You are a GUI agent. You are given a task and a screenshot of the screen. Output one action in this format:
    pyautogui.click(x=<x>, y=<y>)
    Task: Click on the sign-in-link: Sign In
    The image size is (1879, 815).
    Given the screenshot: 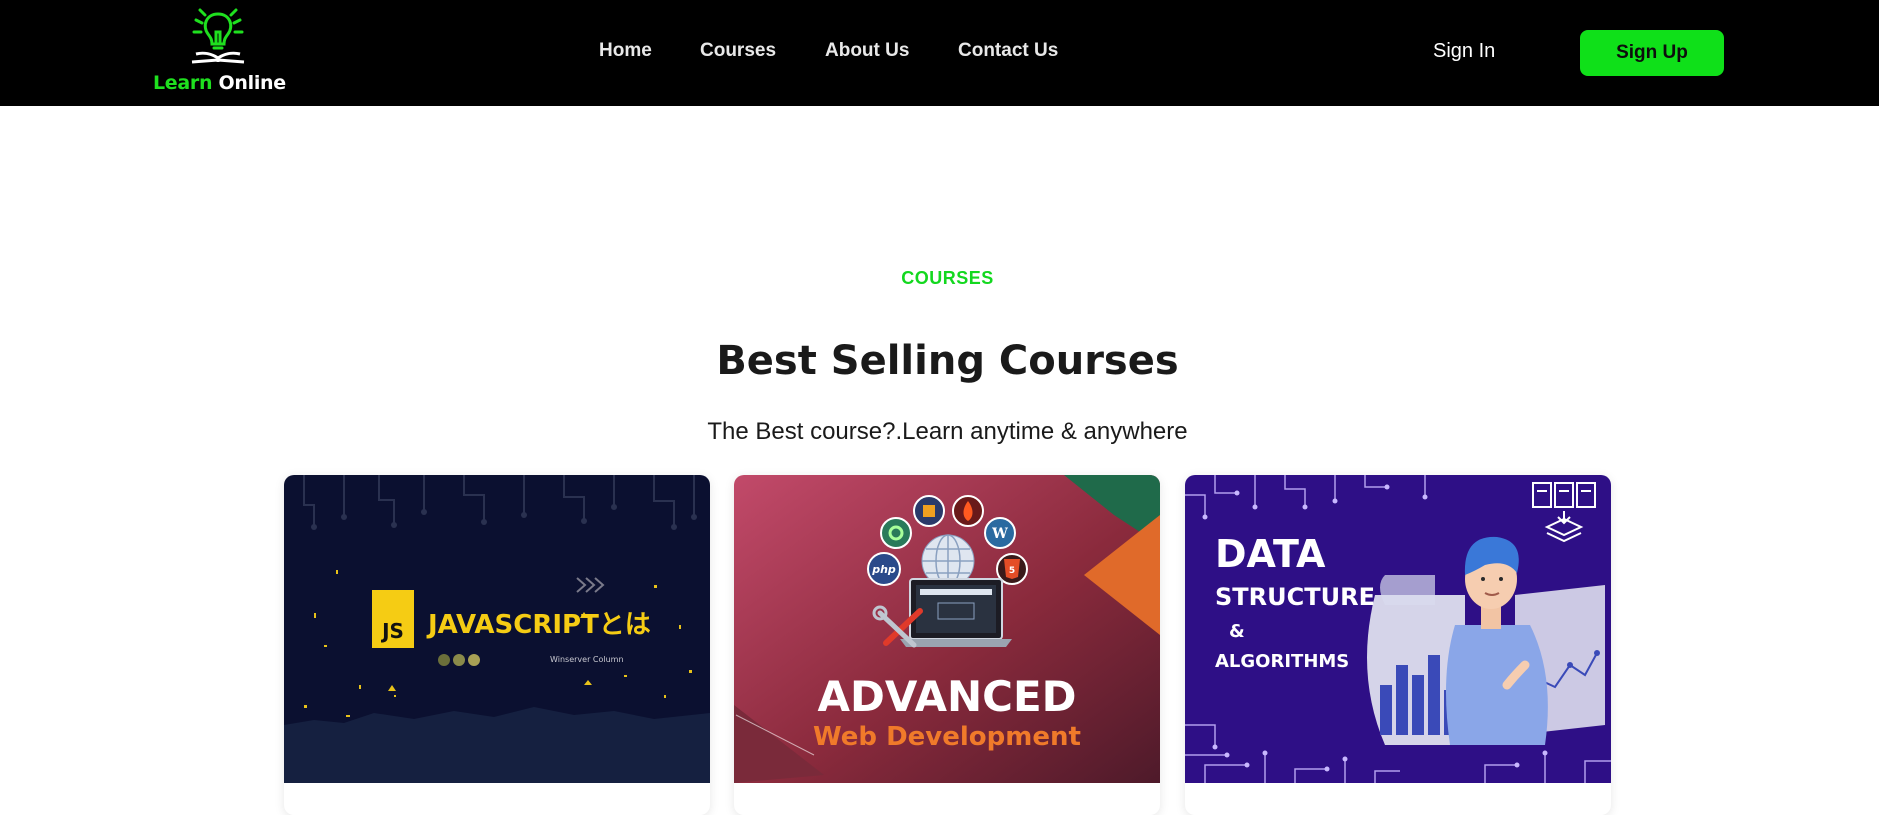 What is the action you would take?
    pyautogui.click(x=1464, y=51)
    